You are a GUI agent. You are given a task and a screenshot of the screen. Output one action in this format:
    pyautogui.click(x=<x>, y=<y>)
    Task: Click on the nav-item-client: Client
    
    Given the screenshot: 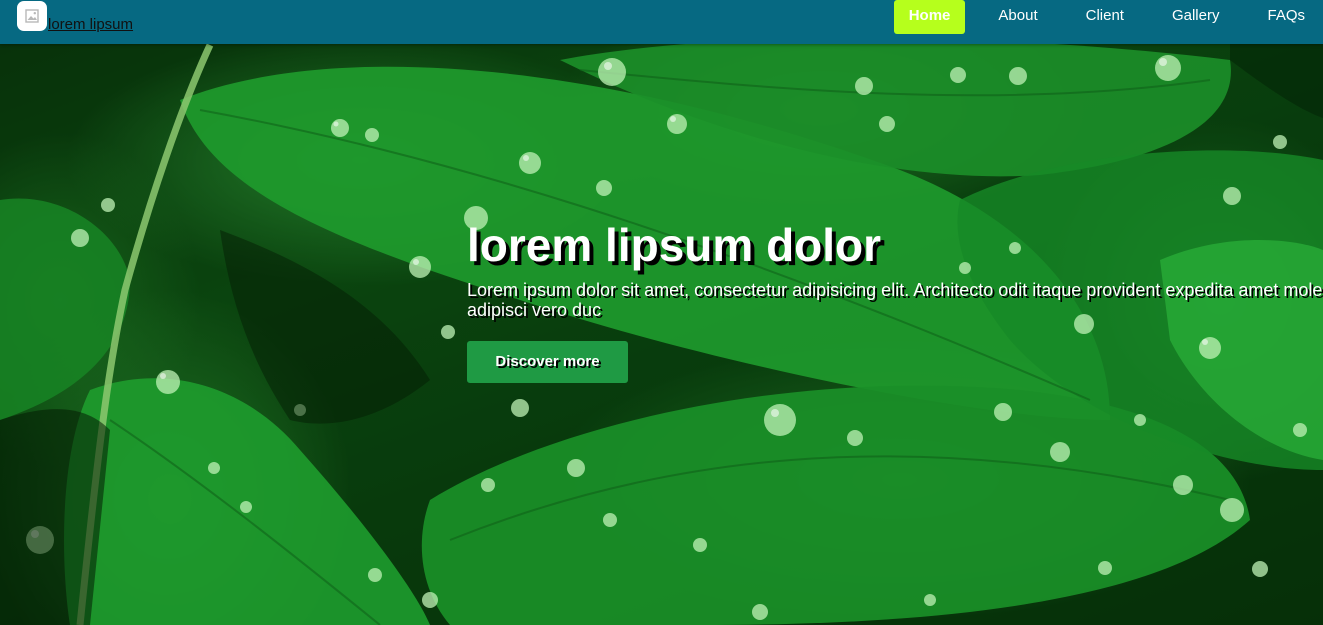 What is the action you would take?
    pyautogui.click(x=1105, y=17)
    